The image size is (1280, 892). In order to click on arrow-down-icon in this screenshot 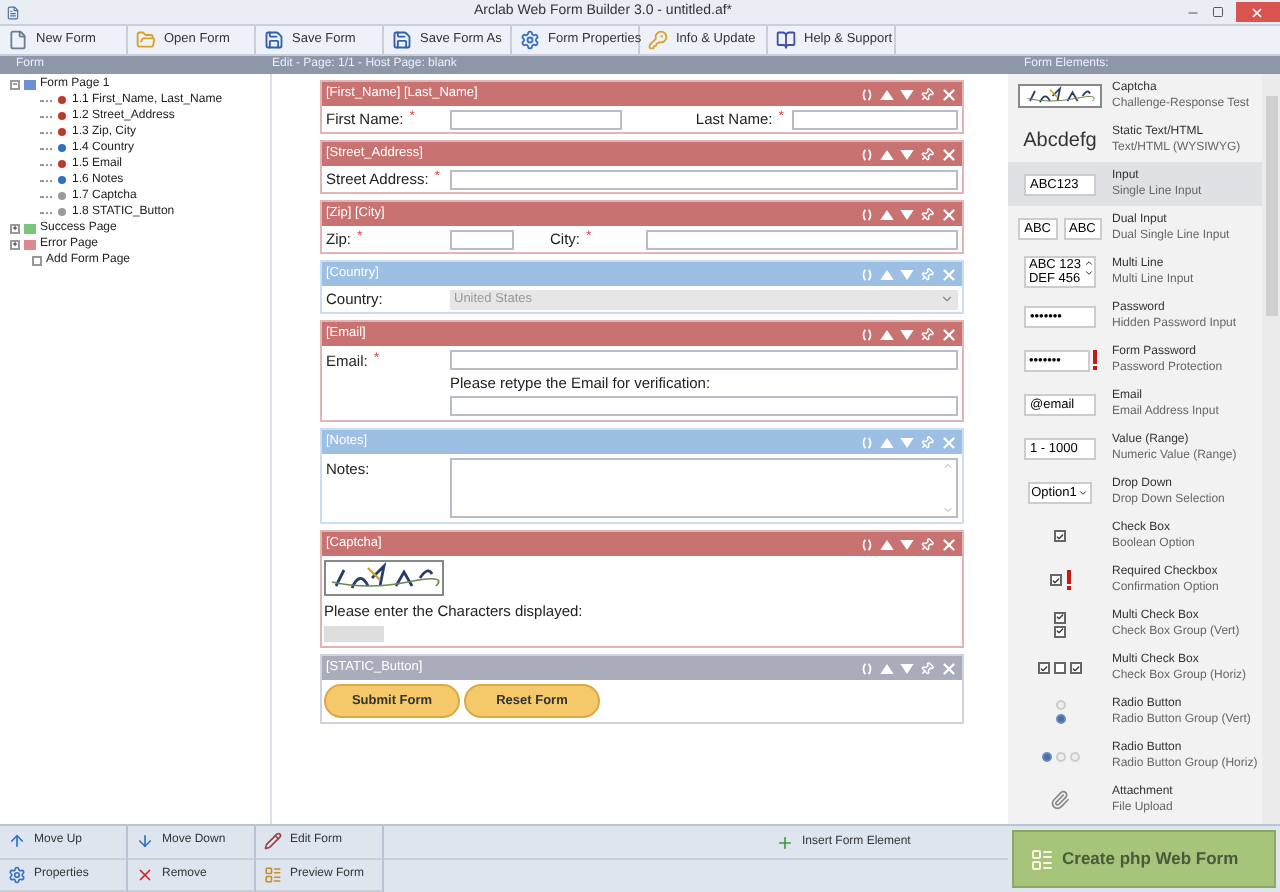, I will do `click(145, 841)`.